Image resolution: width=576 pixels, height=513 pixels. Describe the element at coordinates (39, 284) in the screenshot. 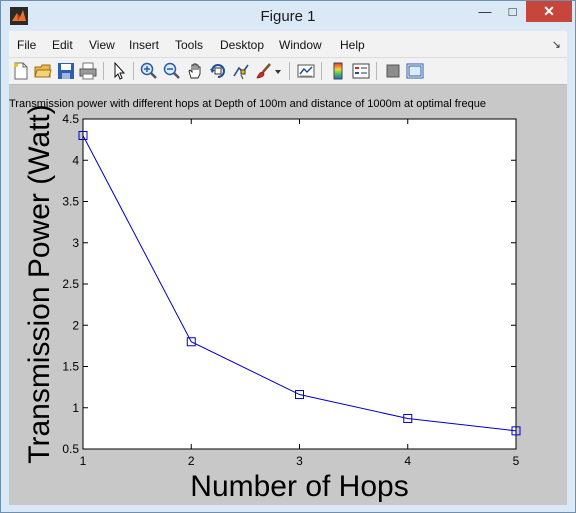

I see `y-axis-label: Transmission Power (Watt)` at that location.